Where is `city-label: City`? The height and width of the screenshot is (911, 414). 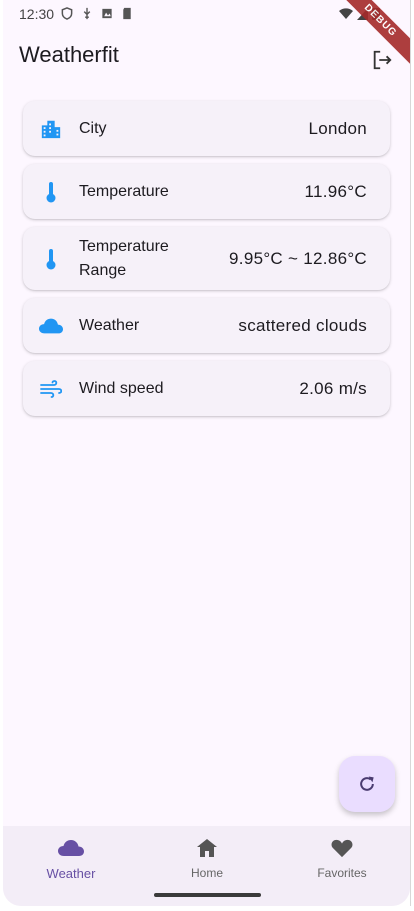
city-label: City is located at coordinates (93, 128).